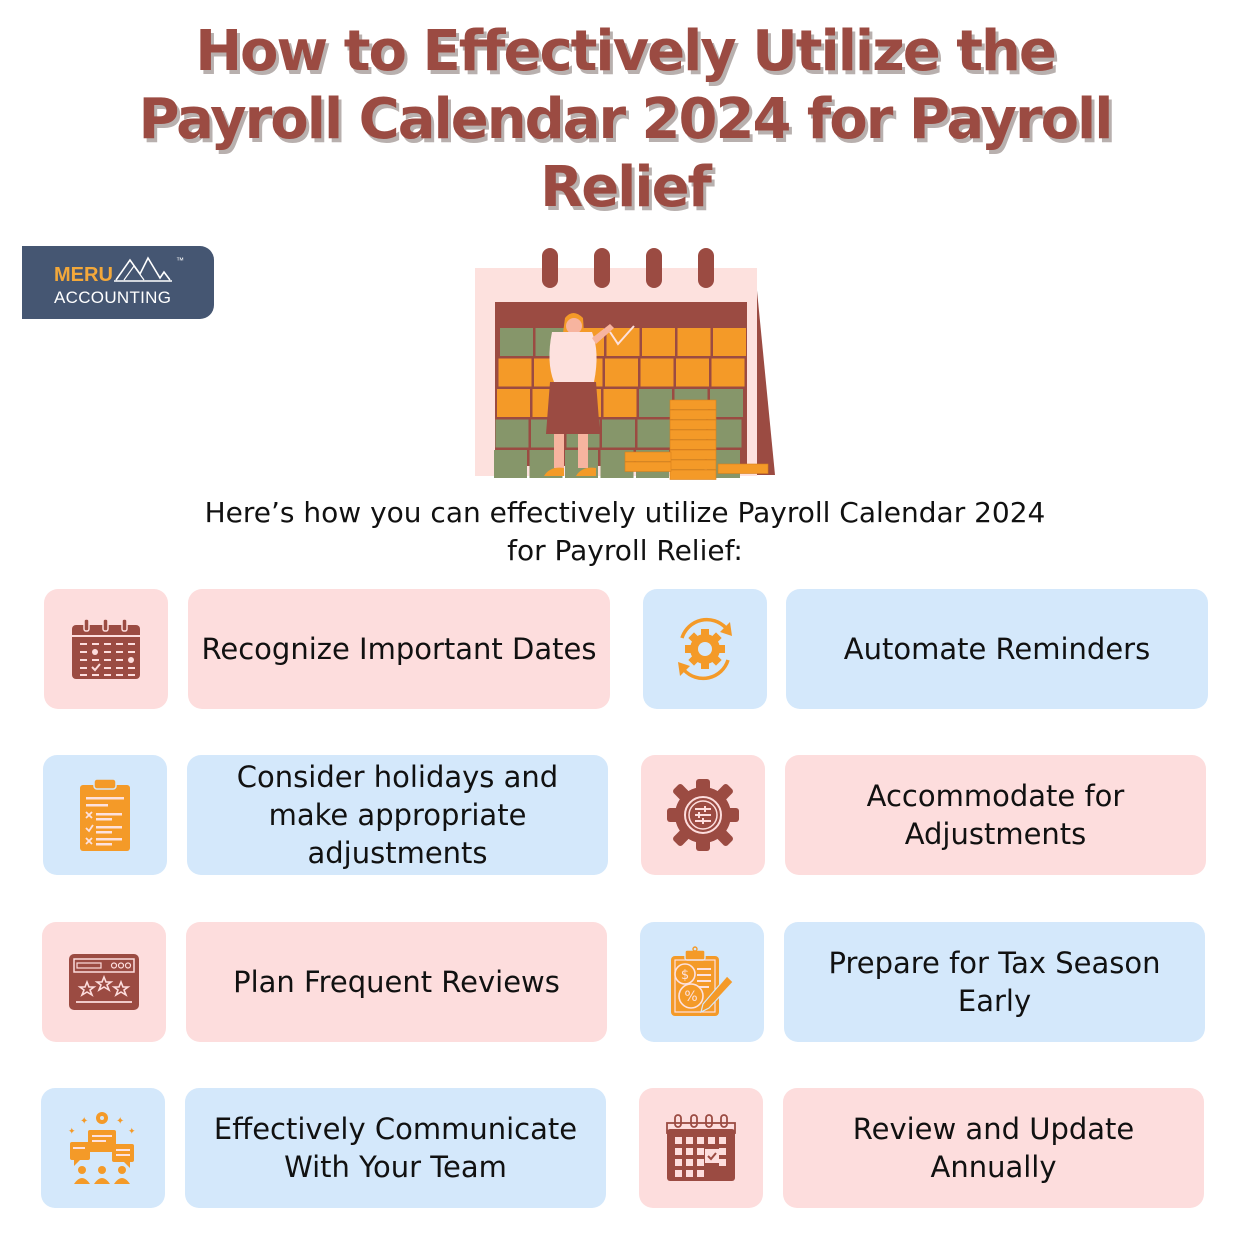 The height and width of the screenshot is (1250, 1250). I want to click on gear-cycle-icon, so click(705, 649).